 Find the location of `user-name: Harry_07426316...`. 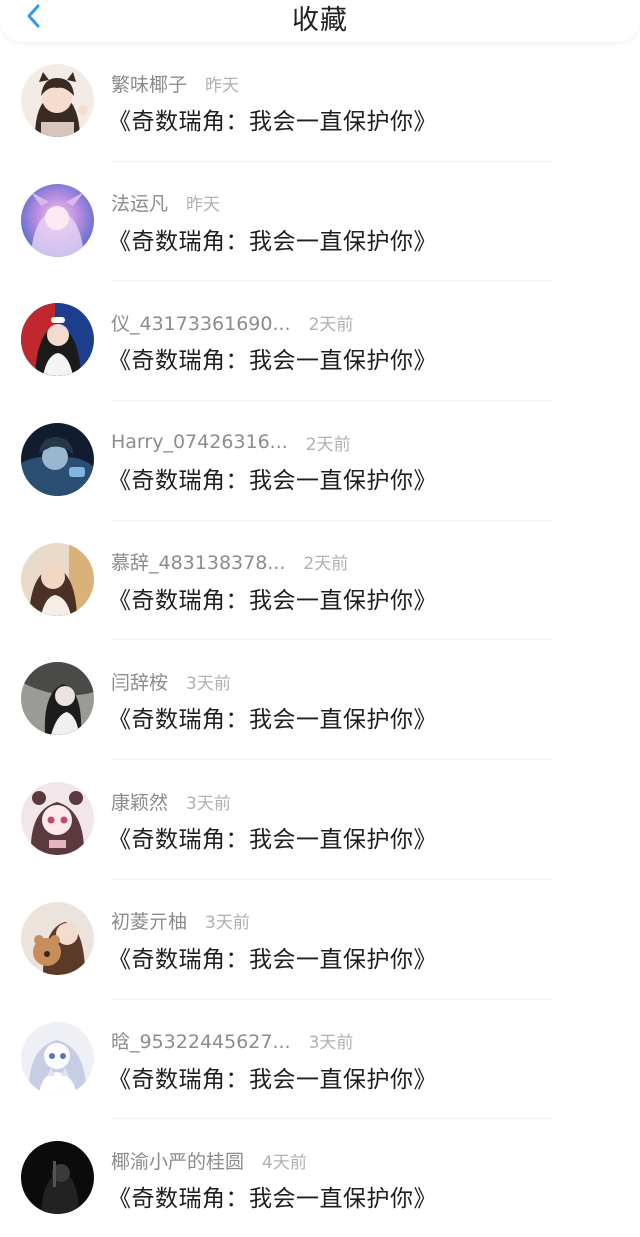

user-name: Harry_07426316... is located at coordinates (199, 442).